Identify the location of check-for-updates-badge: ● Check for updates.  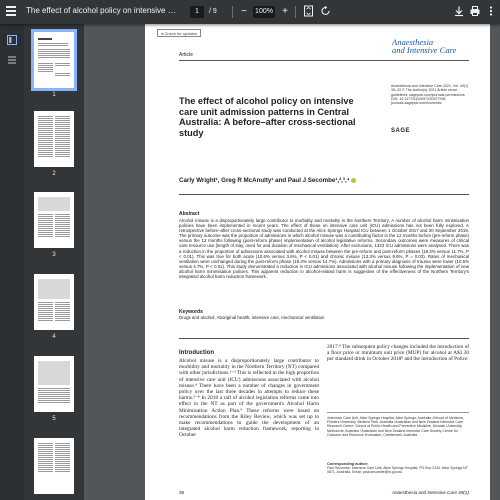
(179, 33).